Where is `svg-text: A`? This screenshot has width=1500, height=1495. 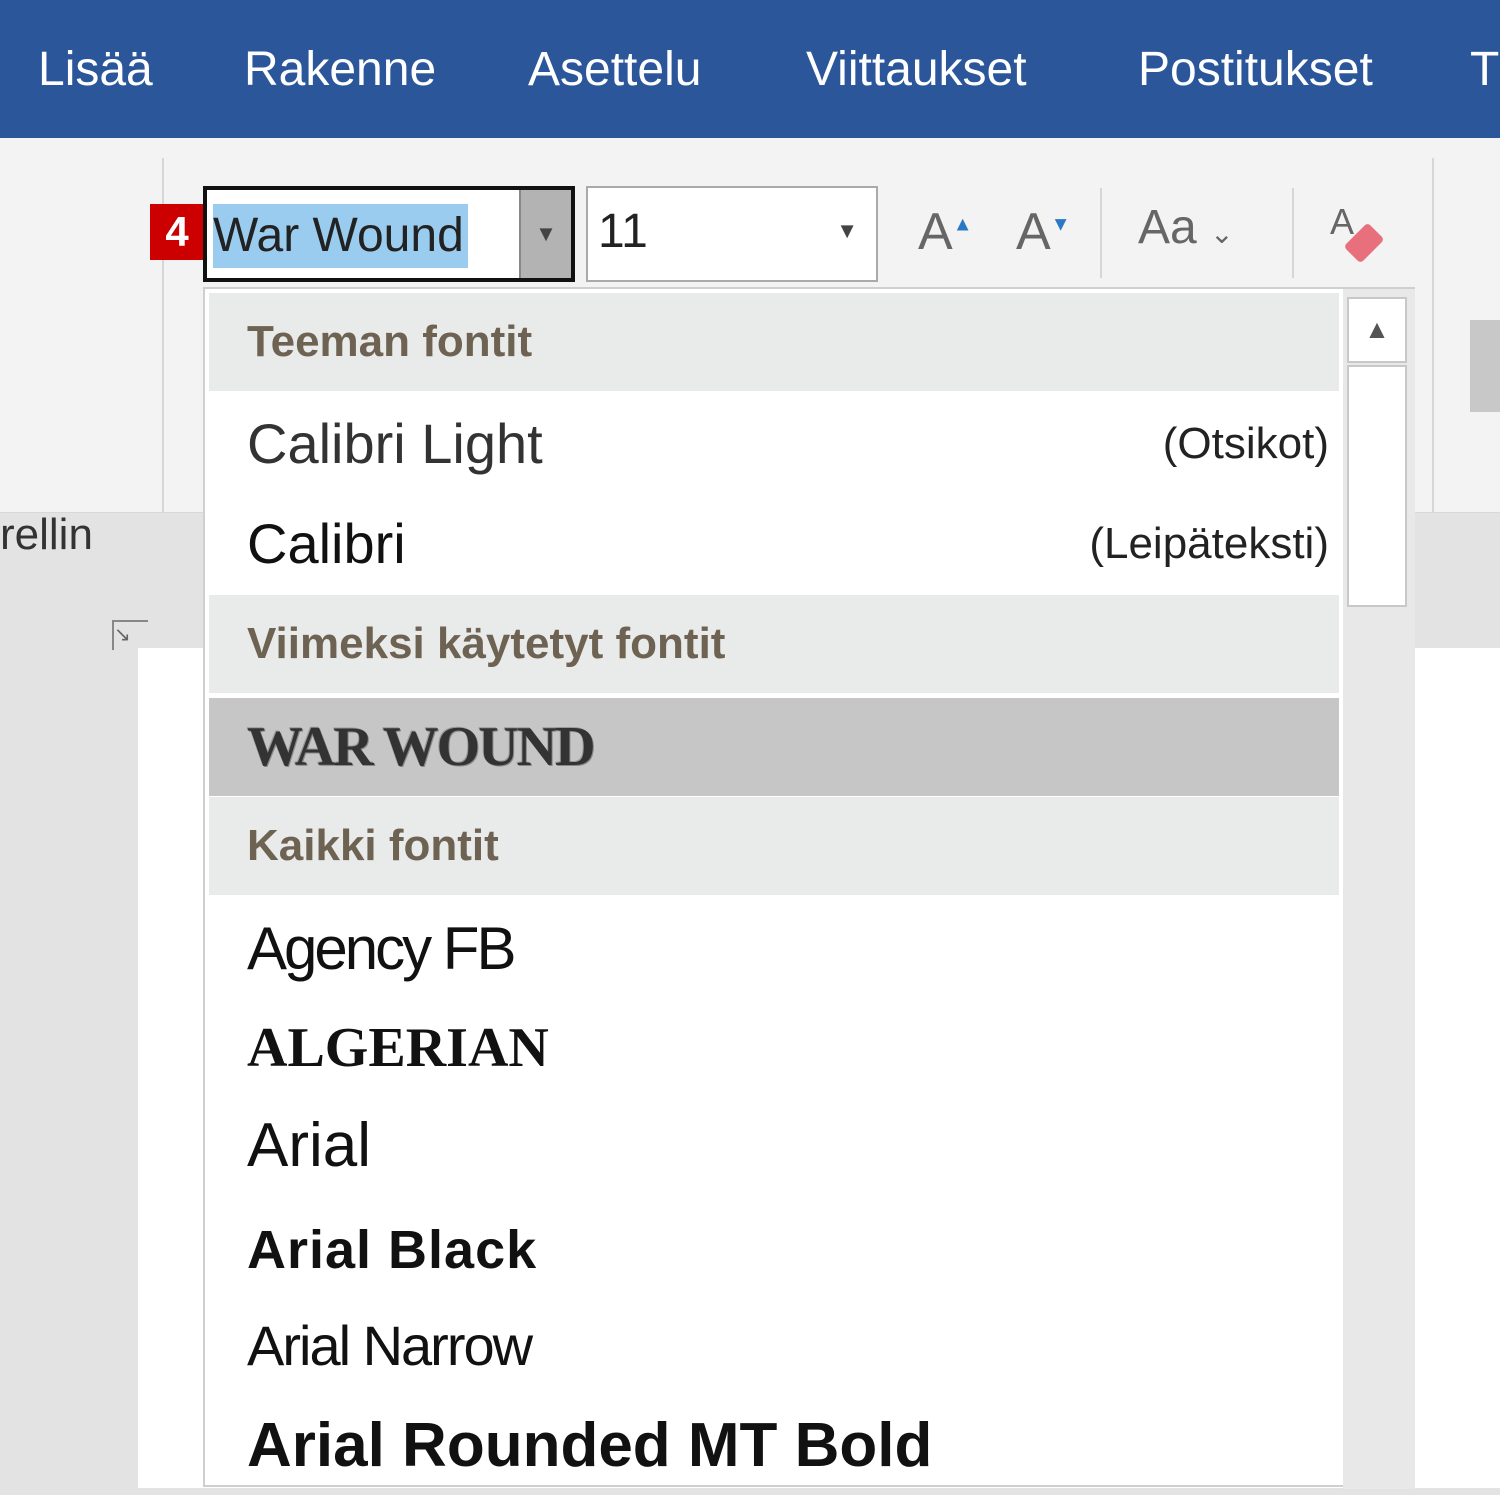 svg-text: A is located at coordinates (1342, 221).